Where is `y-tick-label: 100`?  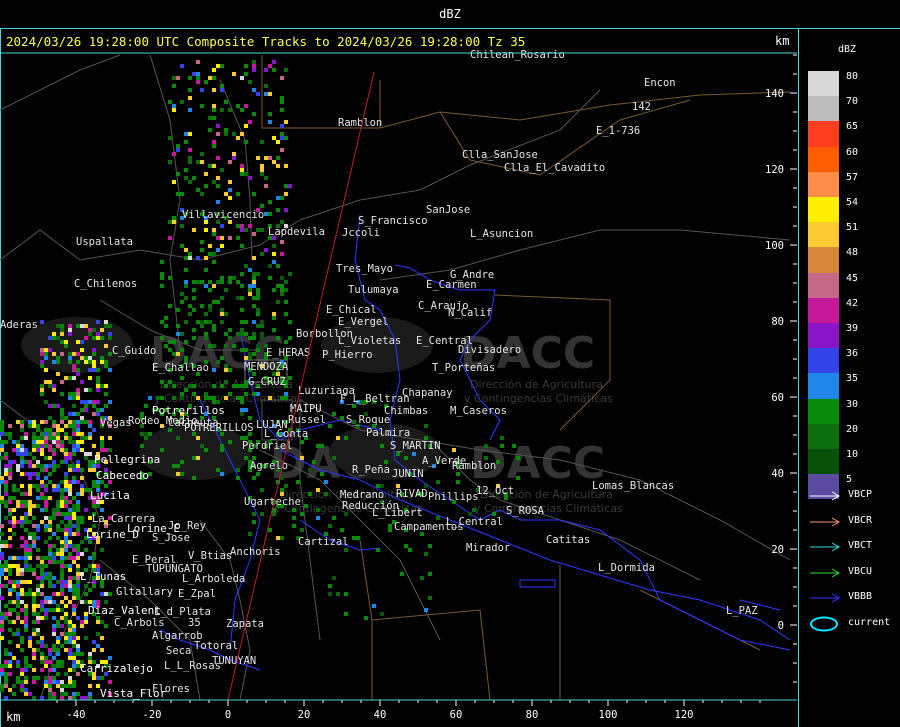 y-tick-label: 100 is located at coordinates (774, 246).